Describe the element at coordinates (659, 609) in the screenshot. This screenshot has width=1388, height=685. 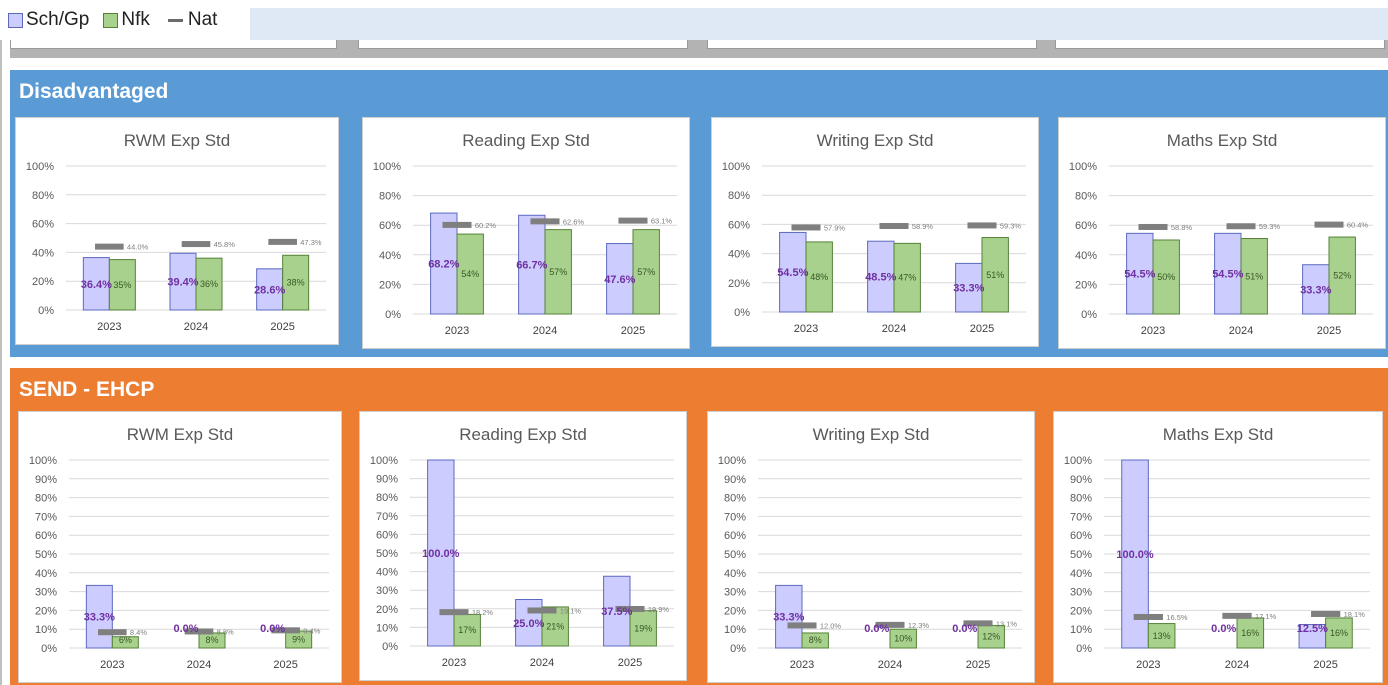
I see `nat-label: 19.9%` at that location.